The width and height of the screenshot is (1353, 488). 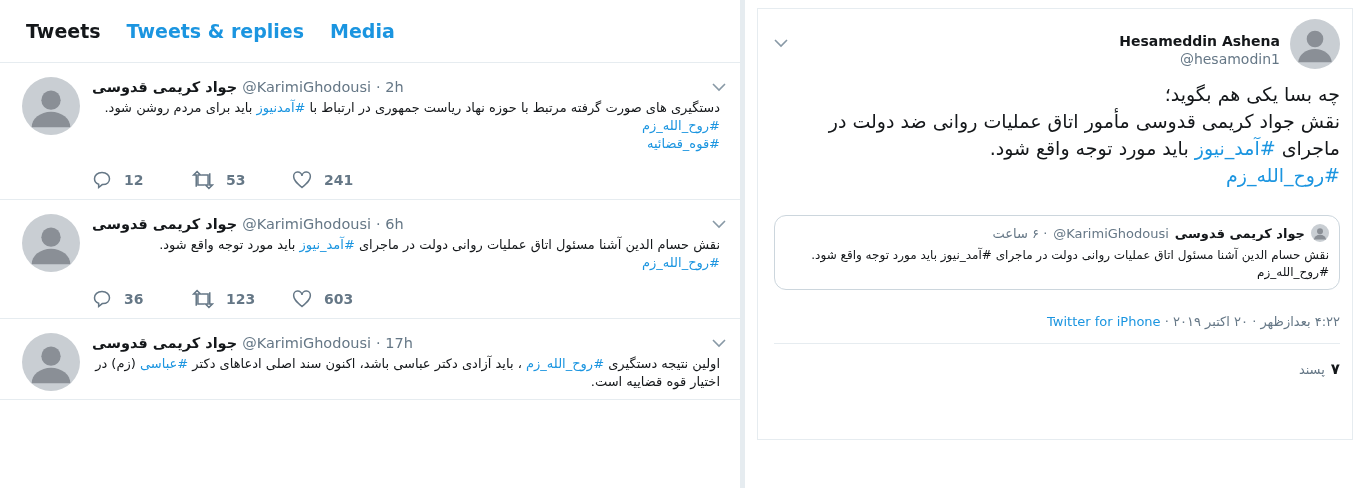 What do you see at coordinates (164, 363) in the screenshot?
I see `hashtag-link: #عباسی` at bounding box center [164, 363].